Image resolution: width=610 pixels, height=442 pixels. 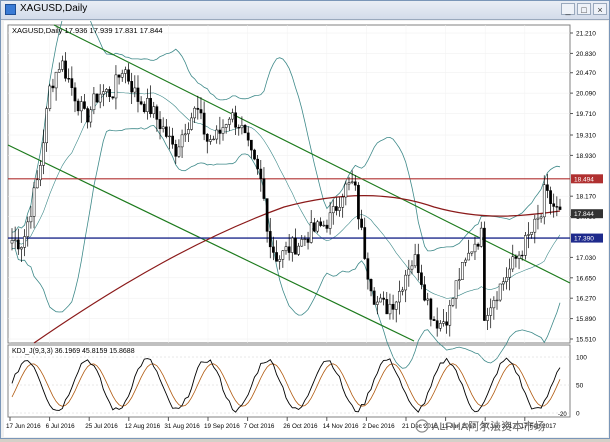 I want to click on indicator-axis-label: 0, so click(x=578, y=414).